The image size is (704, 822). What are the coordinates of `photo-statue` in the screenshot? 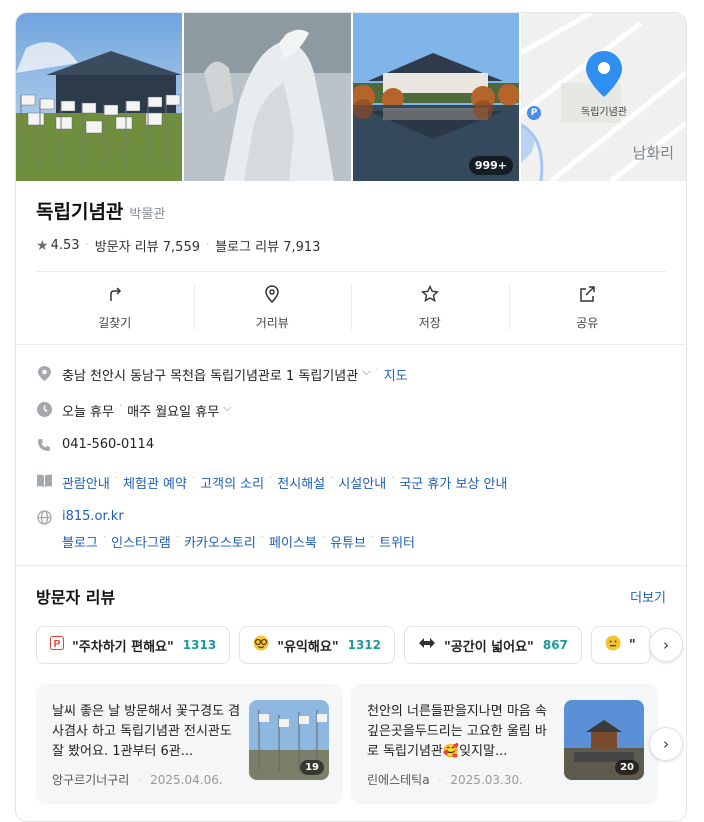 It's located at (267, 97).